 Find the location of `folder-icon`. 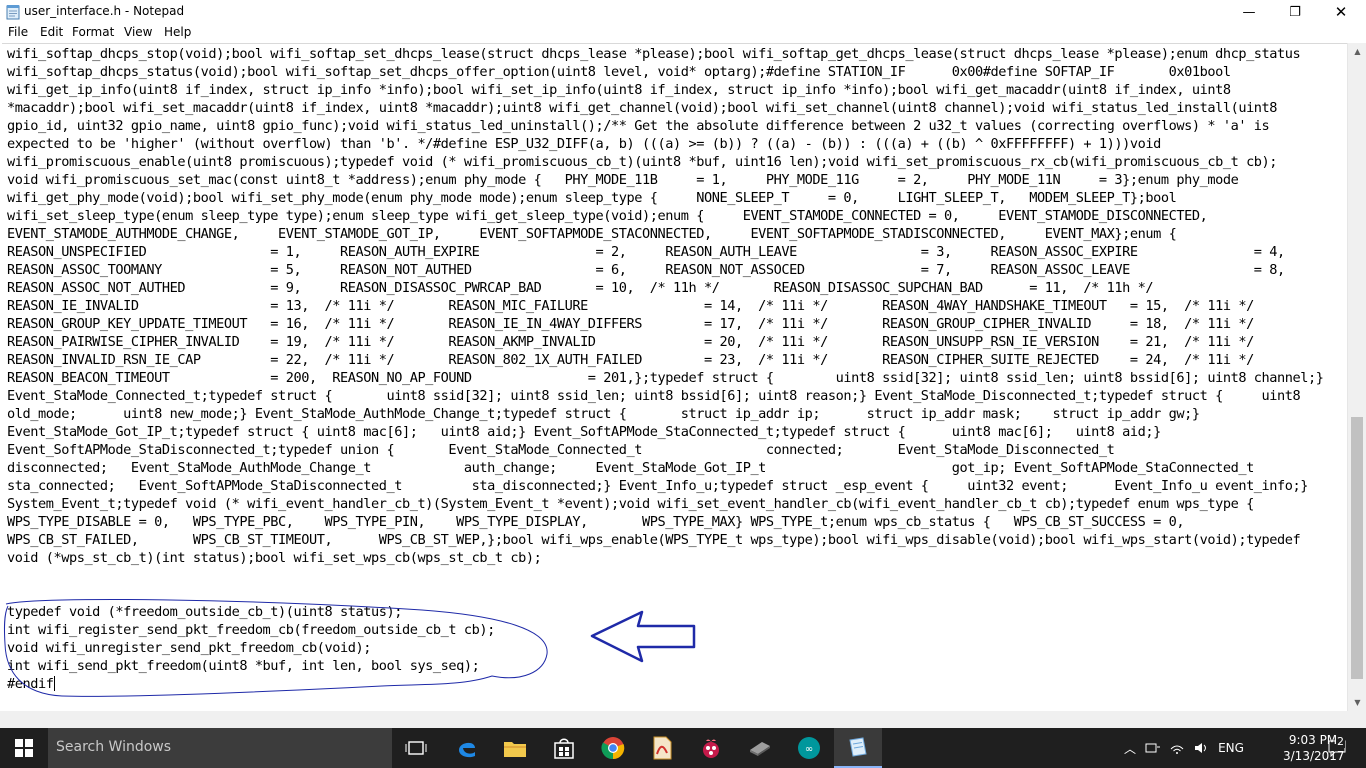

folder-icon is located at coordinates (515, 749).